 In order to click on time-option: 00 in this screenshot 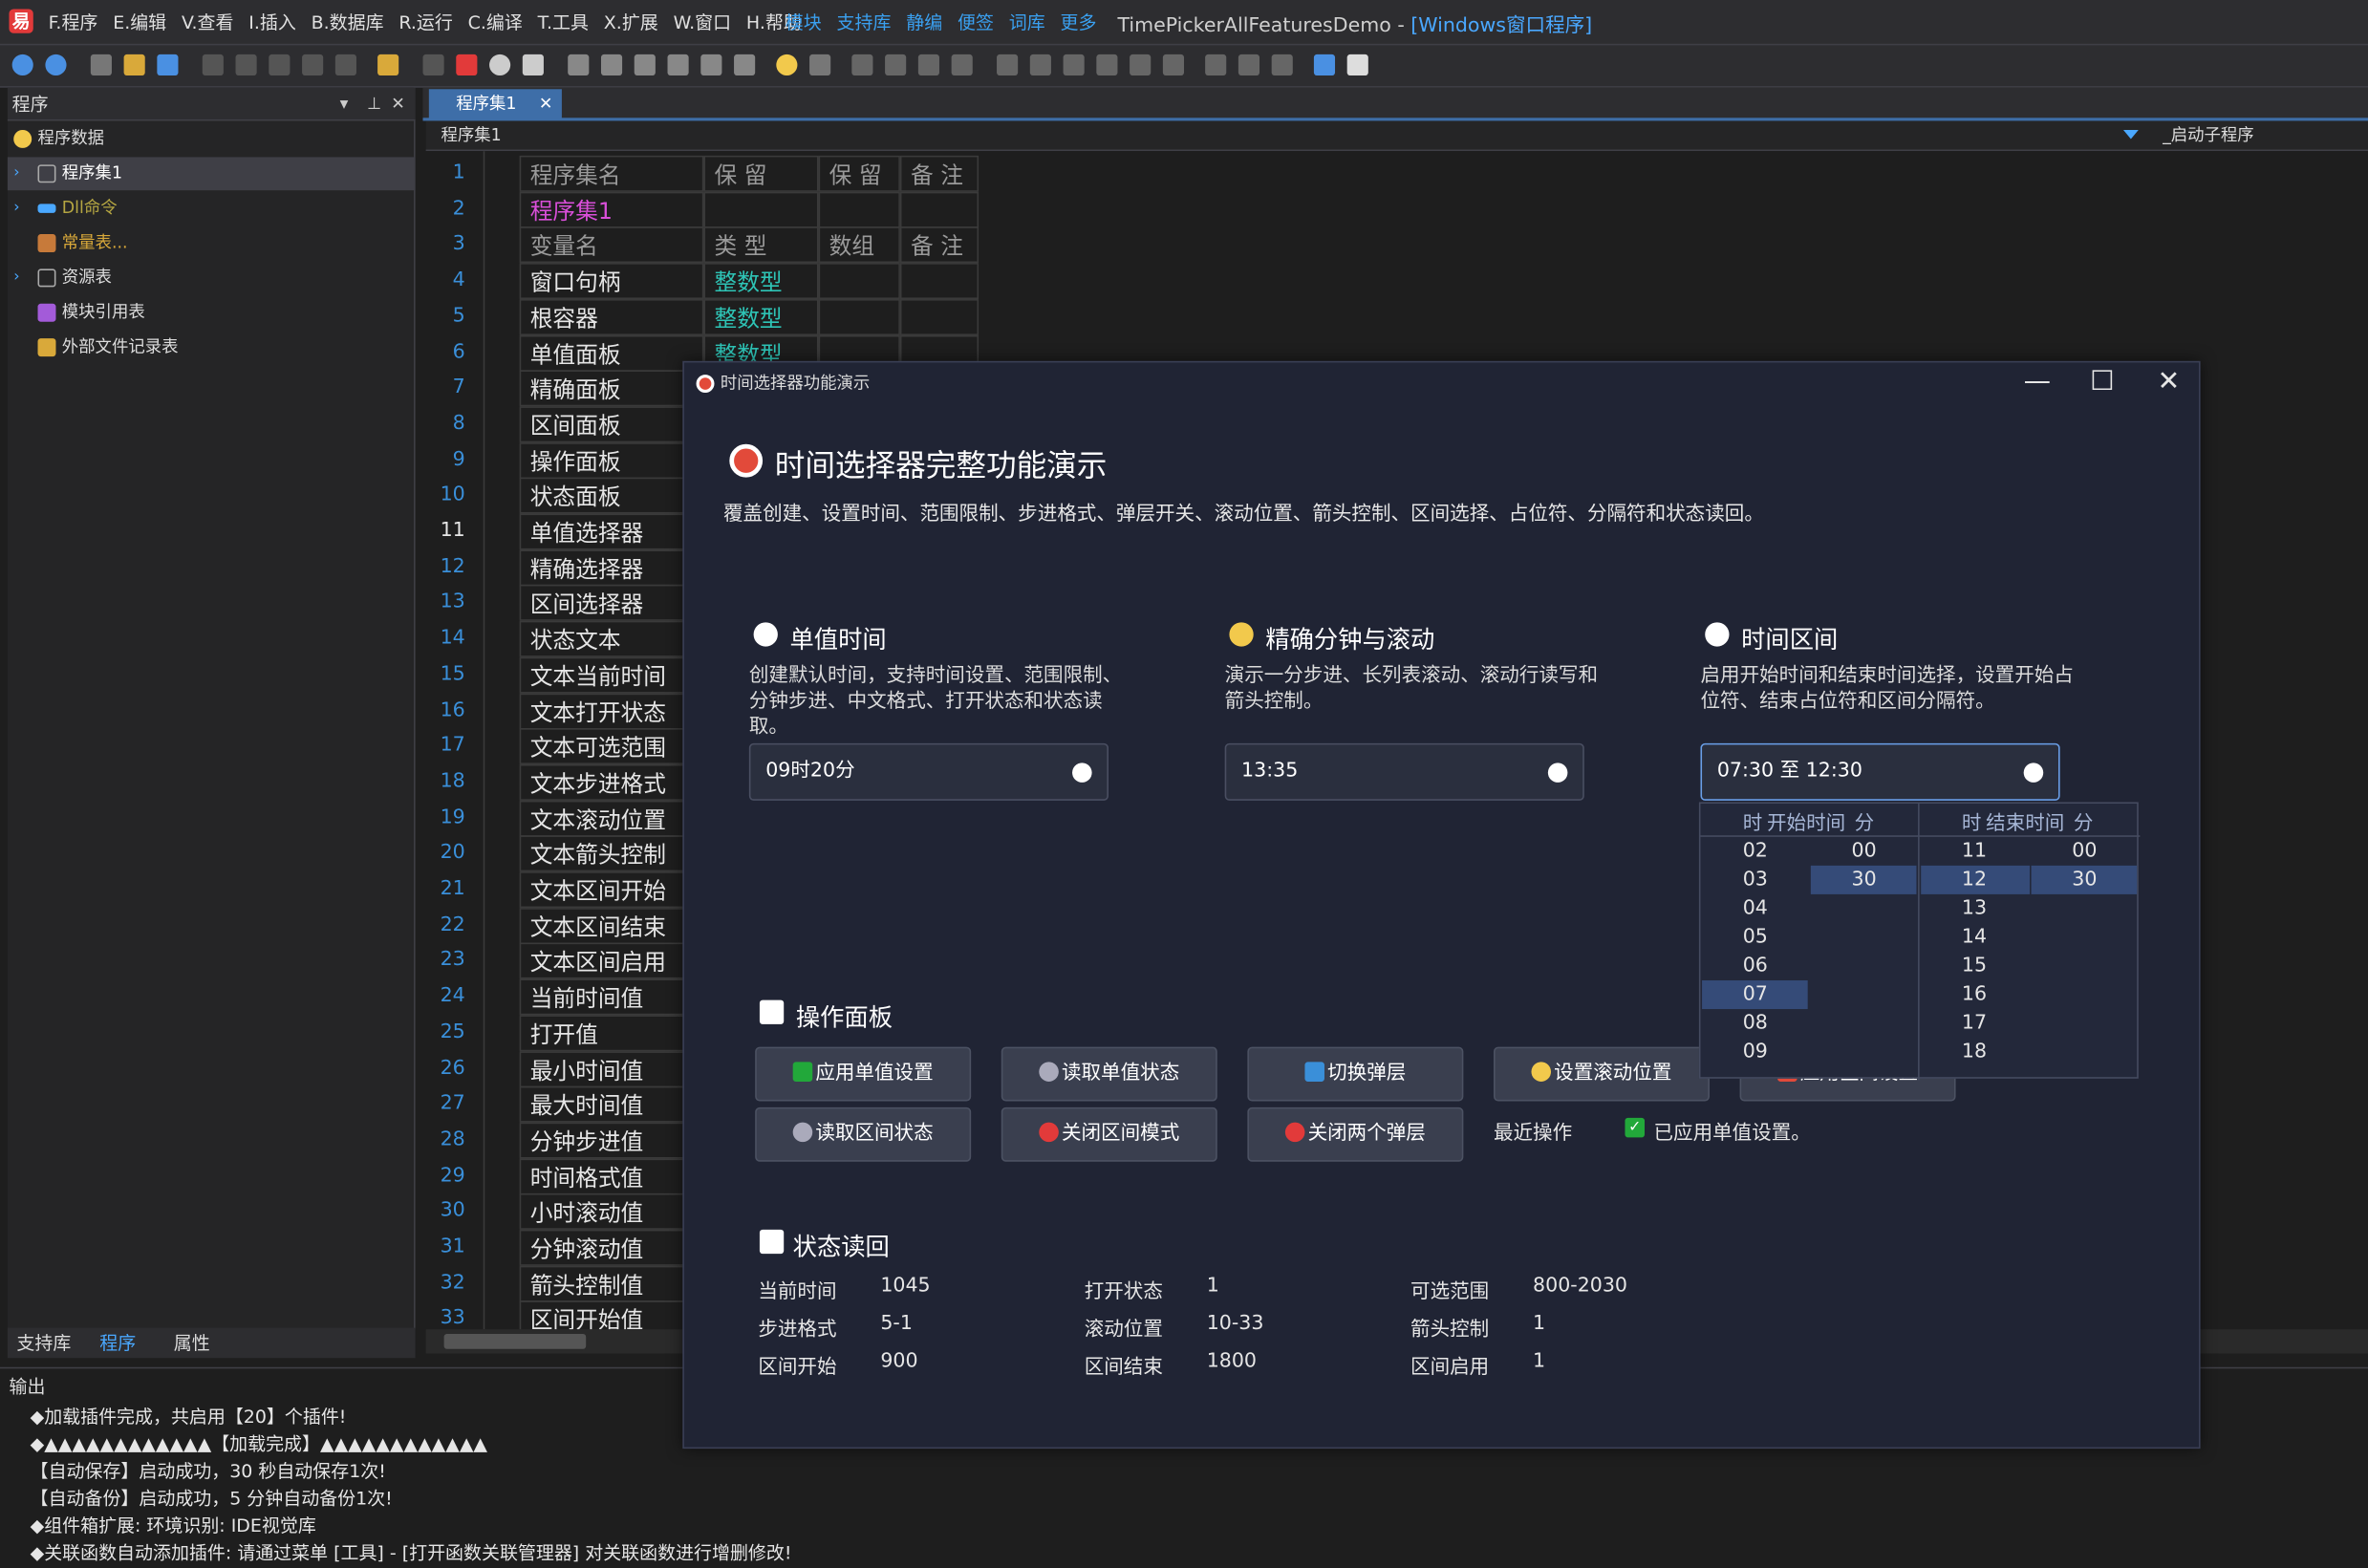, I will do `click(1864, 851)`.